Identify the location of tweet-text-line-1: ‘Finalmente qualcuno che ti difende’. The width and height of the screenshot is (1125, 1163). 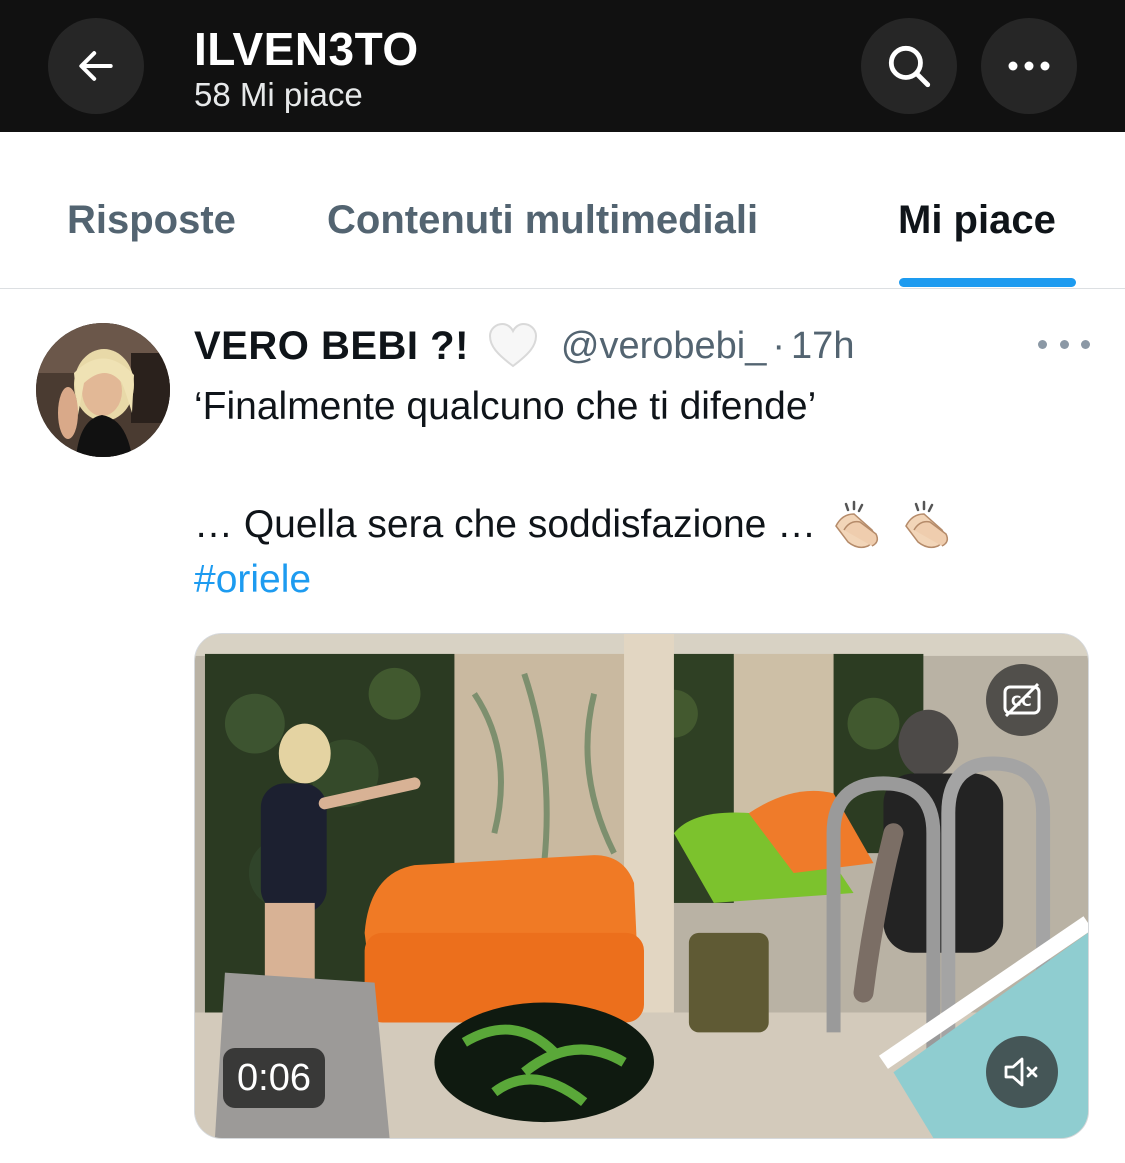
(505, 406).